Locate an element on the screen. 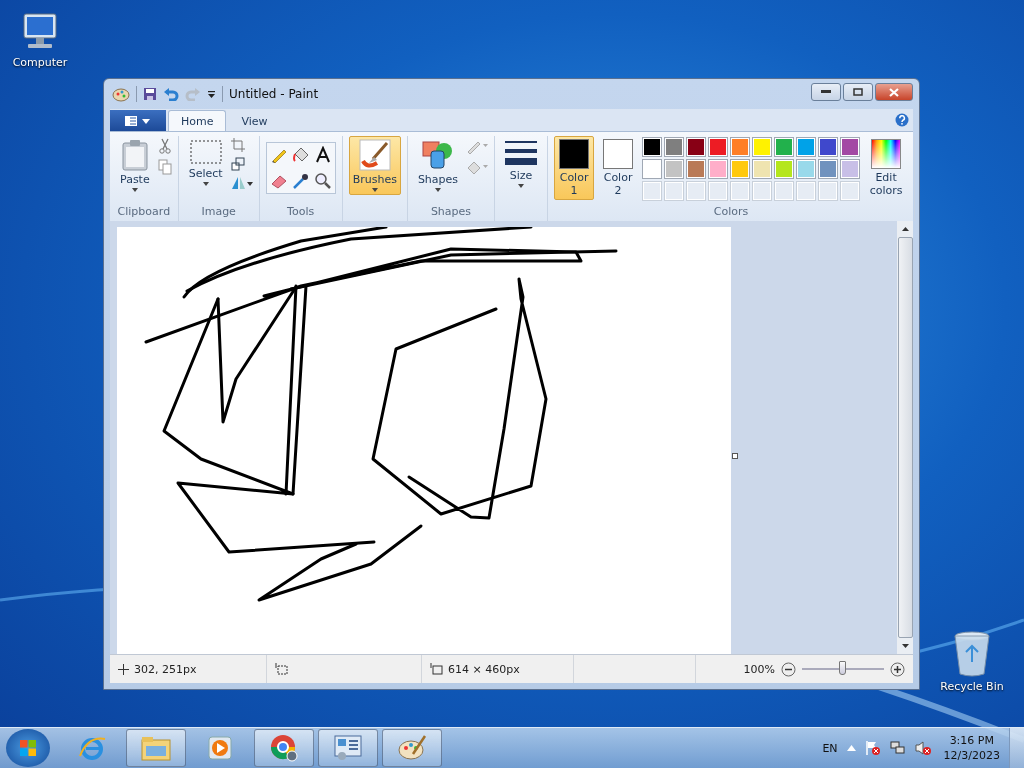  volume-muted-icon is located at coordinates (922, 748).